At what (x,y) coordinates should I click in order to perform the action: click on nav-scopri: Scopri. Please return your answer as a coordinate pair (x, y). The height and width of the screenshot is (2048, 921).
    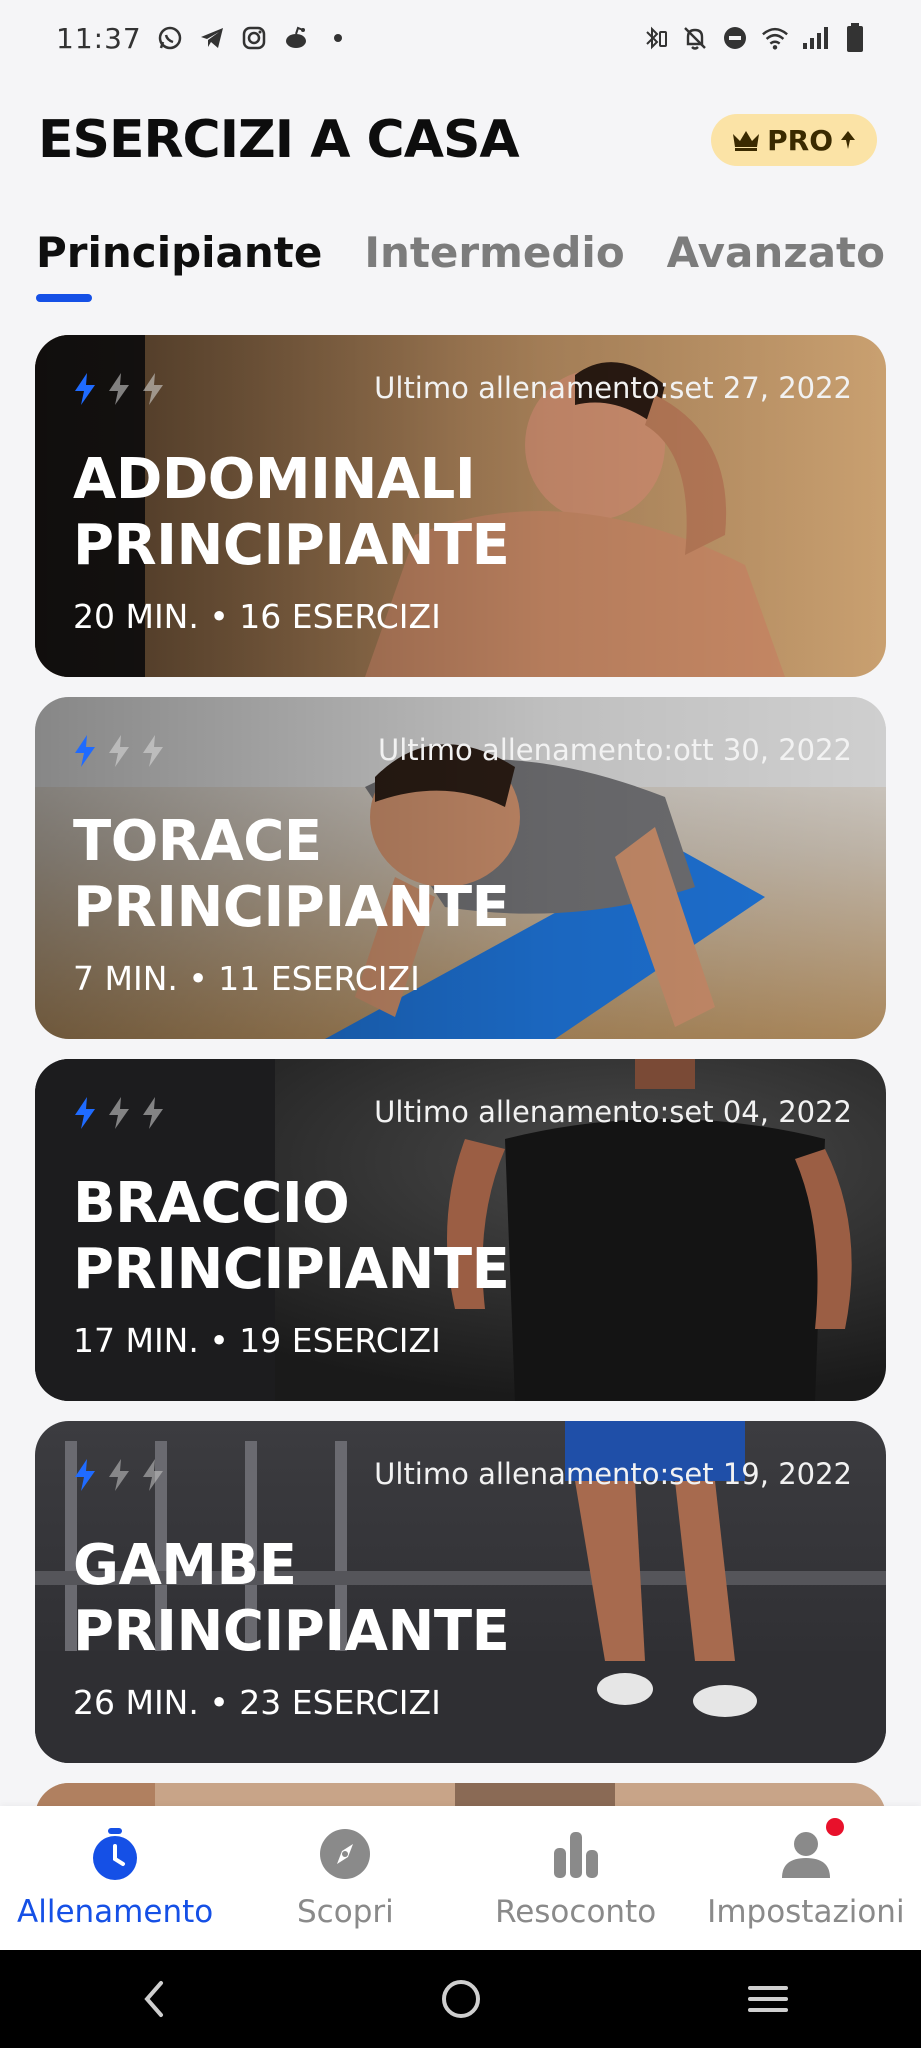
    Looking at the image, I should click on (345, 1868).